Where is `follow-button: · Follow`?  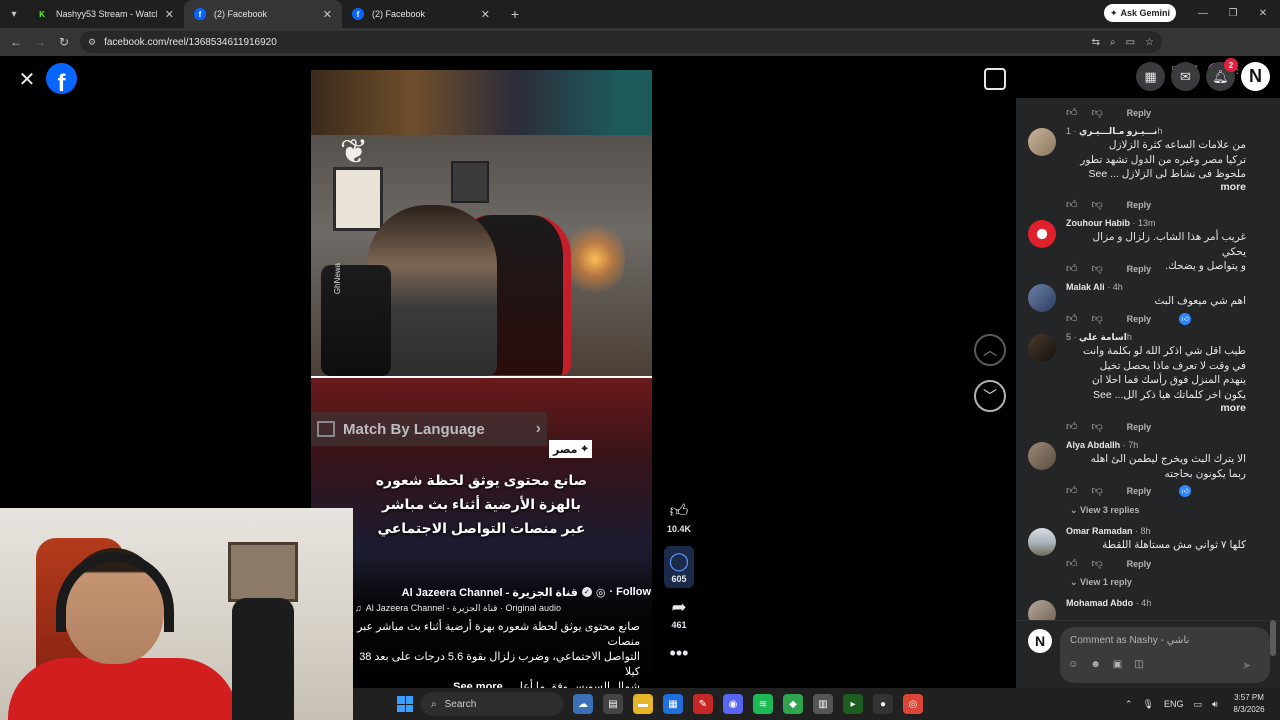
follow-button: · Follow is located at coordinates (630, 592).